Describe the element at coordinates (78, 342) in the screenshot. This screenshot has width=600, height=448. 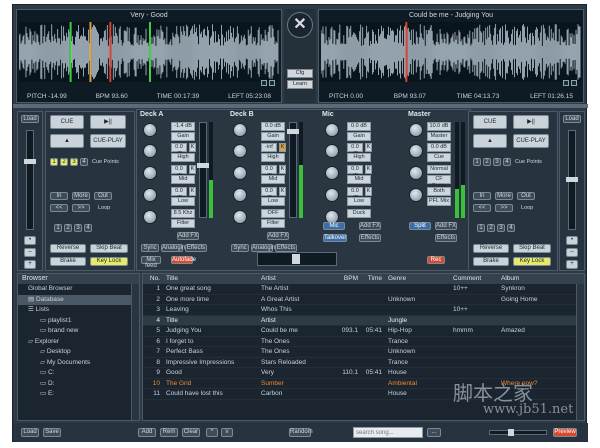
I see `tree-explorer: ▱ Explorer` at that location.